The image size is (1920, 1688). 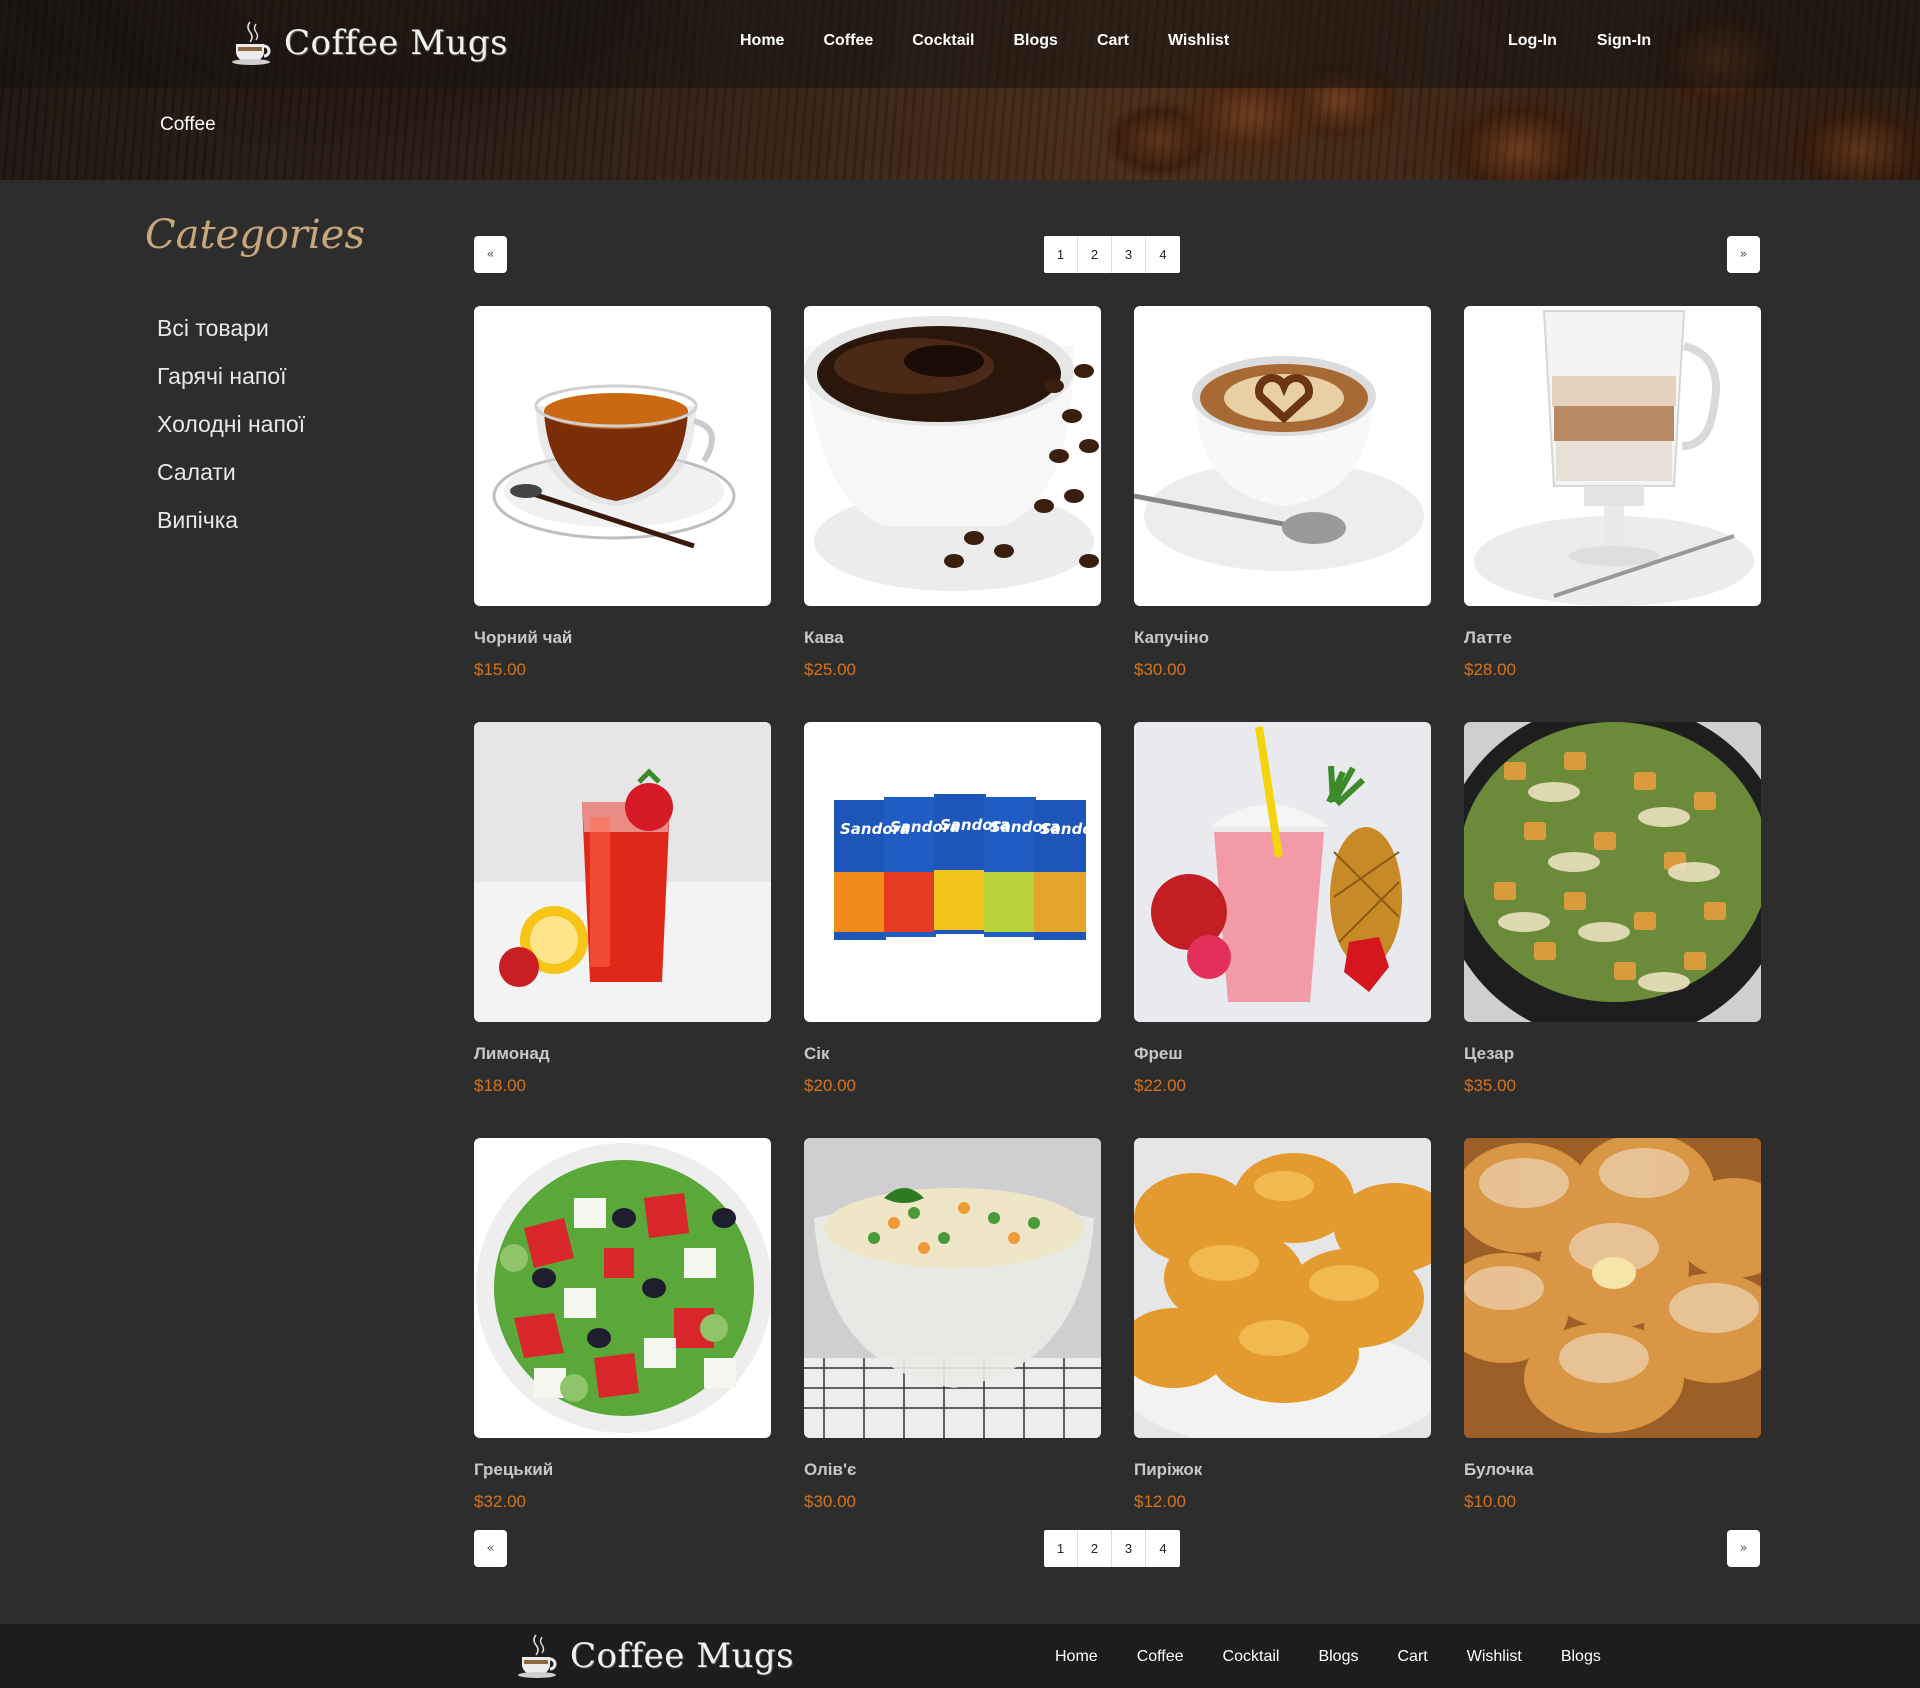 What do you see at coordinates (500, 669) in the screenshot?
I see `product-price: $15.00` at bounding box center [500, 669].